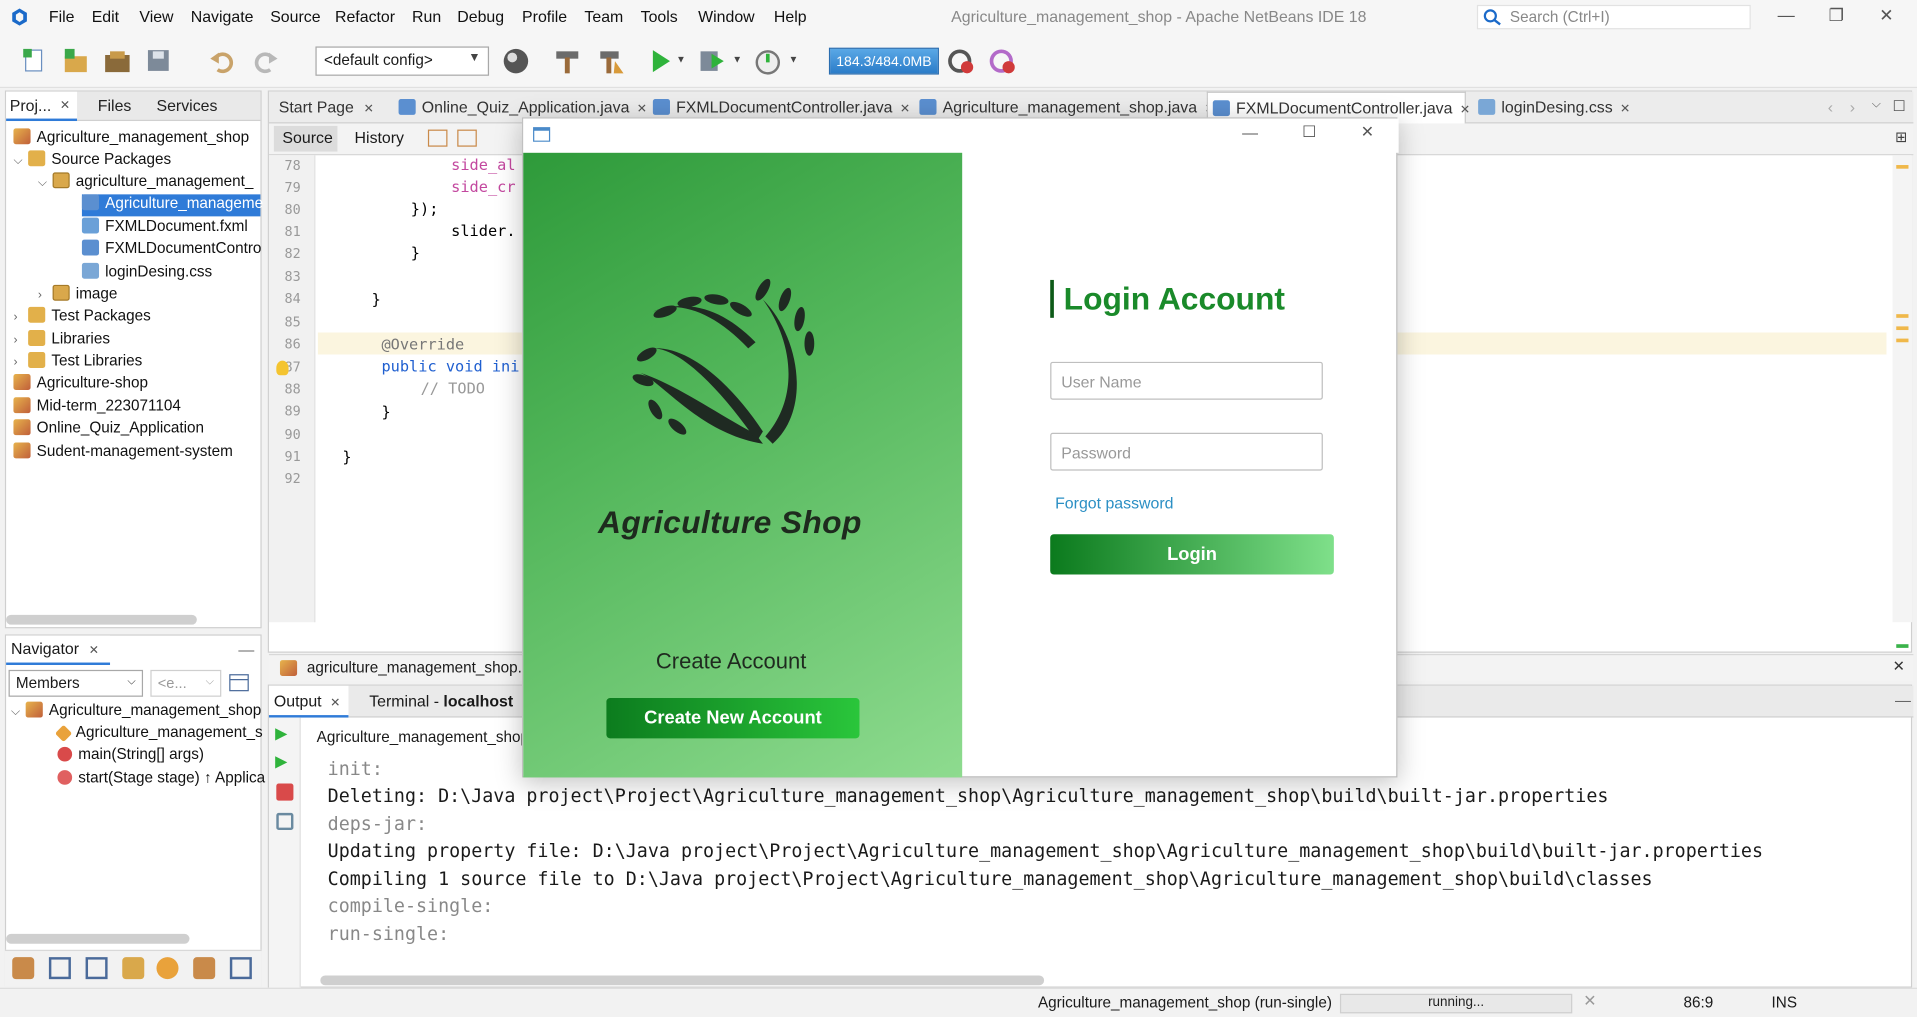 The image size is (1917, 1017). What do you see at coordinates (1899, 106) in the screenshot?
I see `maximize-editor-icon: ☐` at bounding box center [1899, 106].